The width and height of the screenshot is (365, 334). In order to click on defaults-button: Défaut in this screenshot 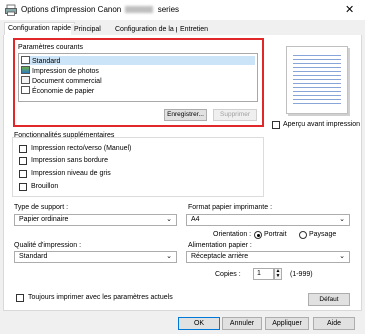, I will do `click(329, 299)`.